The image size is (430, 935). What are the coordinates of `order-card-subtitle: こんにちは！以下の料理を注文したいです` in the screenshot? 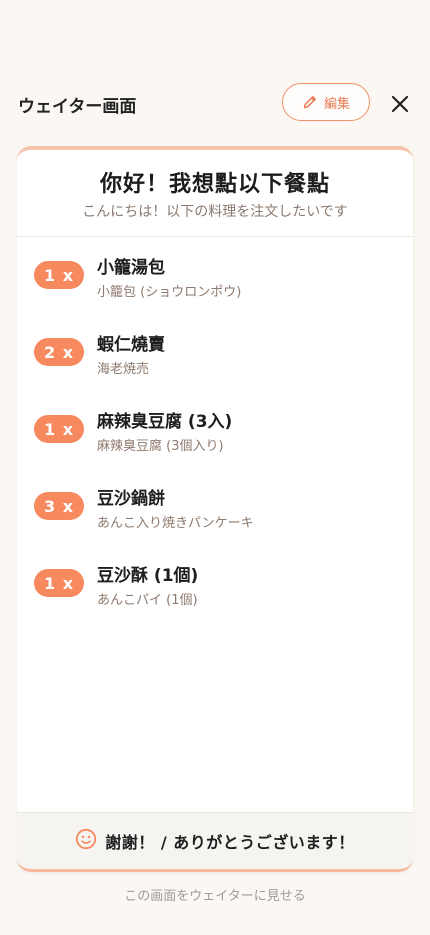 It's located at (215, 212).